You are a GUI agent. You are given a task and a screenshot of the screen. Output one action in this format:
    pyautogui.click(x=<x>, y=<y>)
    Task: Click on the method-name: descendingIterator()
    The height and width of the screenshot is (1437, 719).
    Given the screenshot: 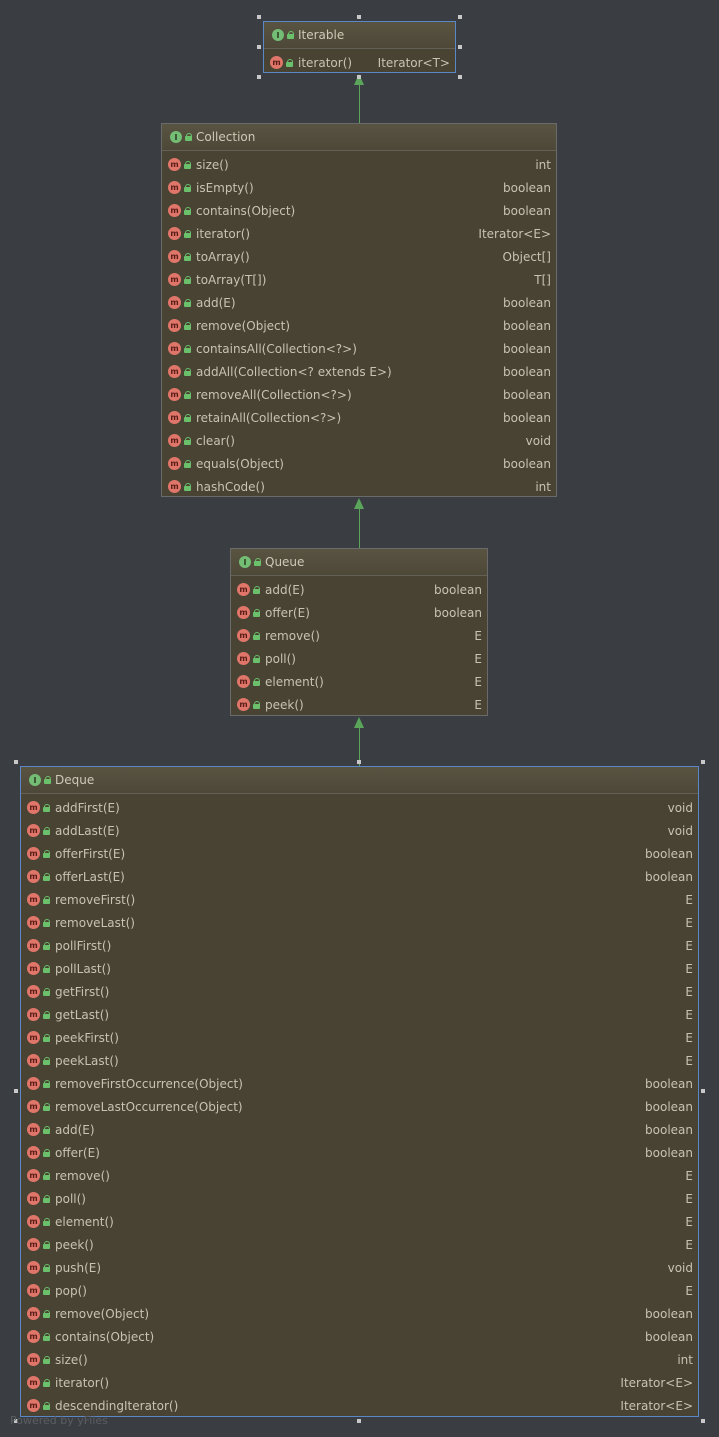 What is the action you would take?
    pyautogui.click(x=117, y=1405)
    